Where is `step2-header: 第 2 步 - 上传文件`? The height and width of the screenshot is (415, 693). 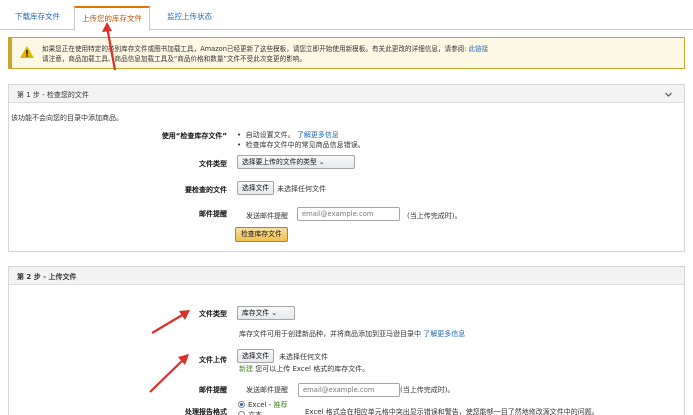
step2-header: 第 2 步 - 上传文件 is located at coordinates (346, 276).